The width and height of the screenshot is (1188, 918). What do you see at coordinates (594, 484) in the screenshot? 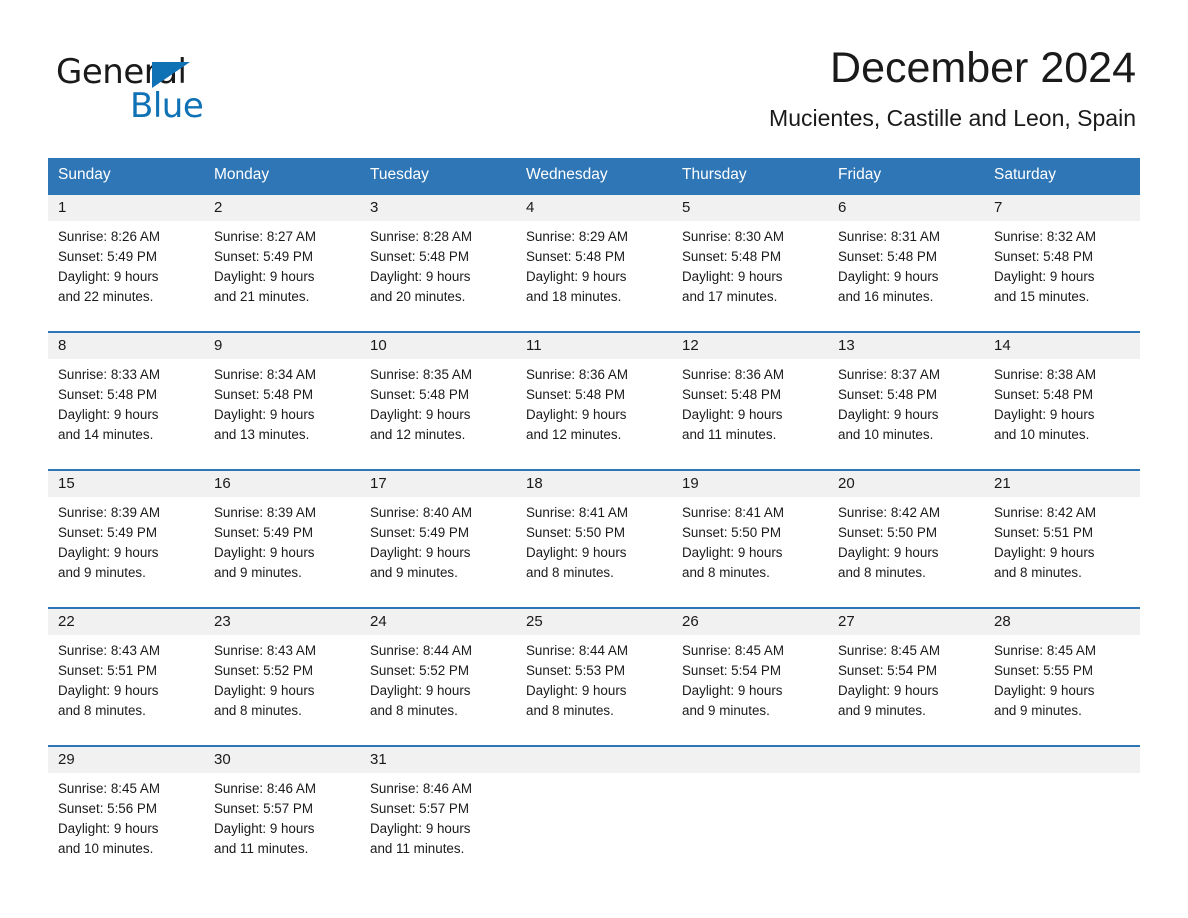
I see `day-number: 18` at bounding box center [594, 484].